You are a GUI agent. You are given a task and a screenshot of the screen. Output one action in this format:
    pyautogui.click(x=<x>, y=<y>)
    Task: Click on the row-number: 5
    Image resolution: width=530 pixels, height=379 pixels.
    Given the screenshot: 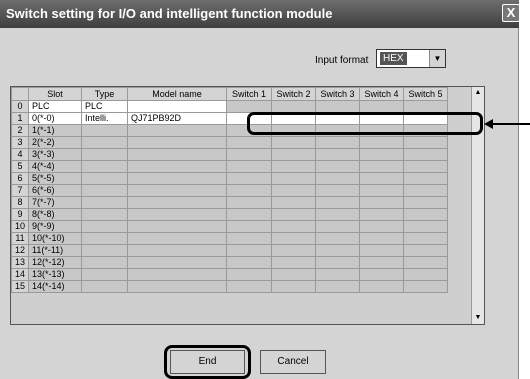 What is the action you would take?
    pyautogui.click(x=20, y=166)
    